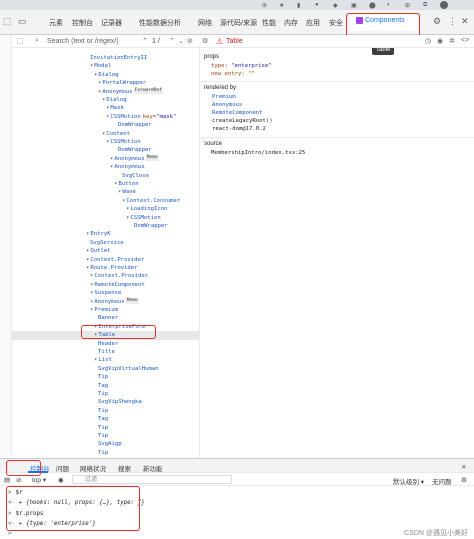 The image size is (474, 539). Describe the element at coordinates (181, 41) in the screenshot. I see `next-result-icon: ⌄` at that location.